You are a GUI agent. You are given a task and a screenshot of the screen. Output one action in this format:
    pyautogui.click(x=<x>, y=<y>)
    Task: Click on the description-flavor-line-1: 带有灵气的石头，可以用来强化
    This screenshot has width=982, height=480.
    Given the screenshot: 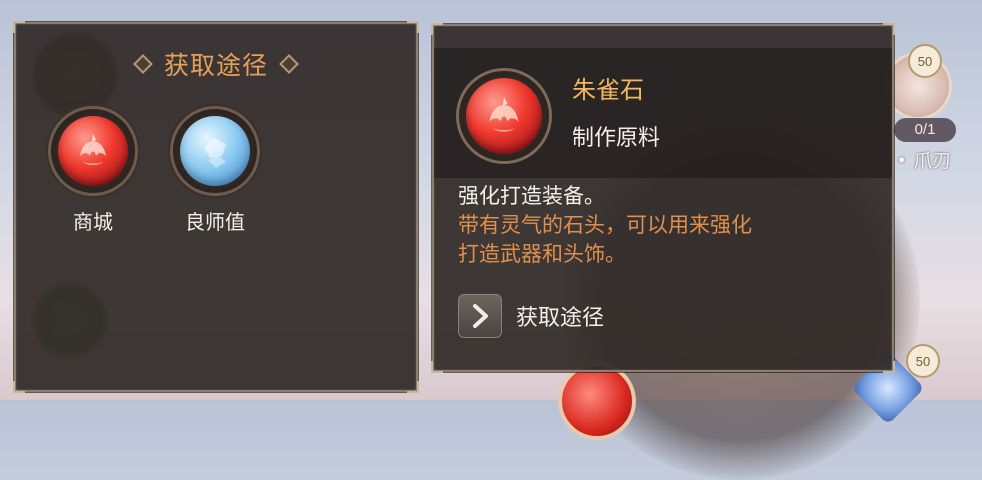 What is the action you would take?
    pyautogui.click(x=605, y=225)
    